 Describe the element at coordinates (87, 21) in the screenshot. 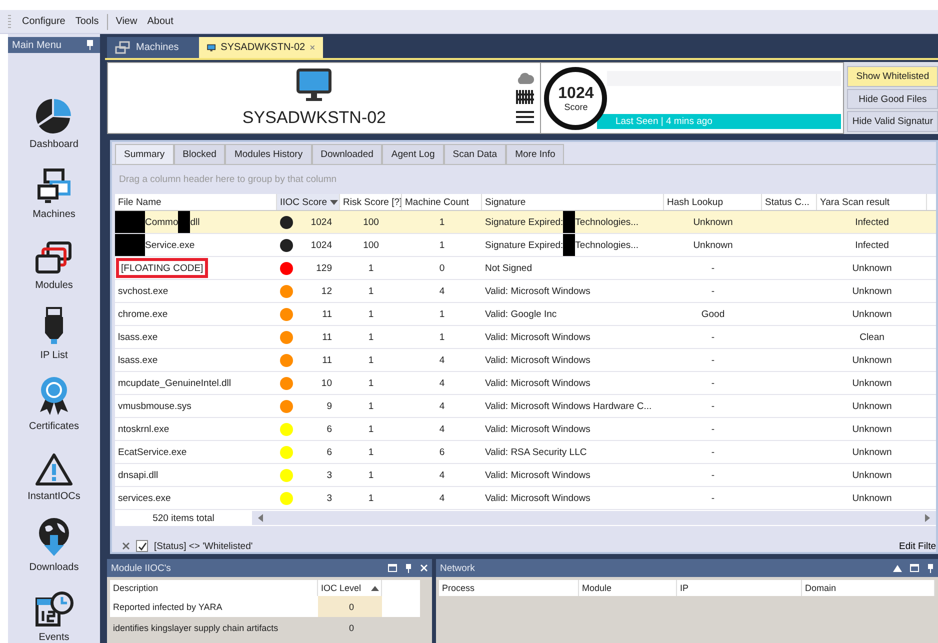

I see `menu-item: Tools` at that location.